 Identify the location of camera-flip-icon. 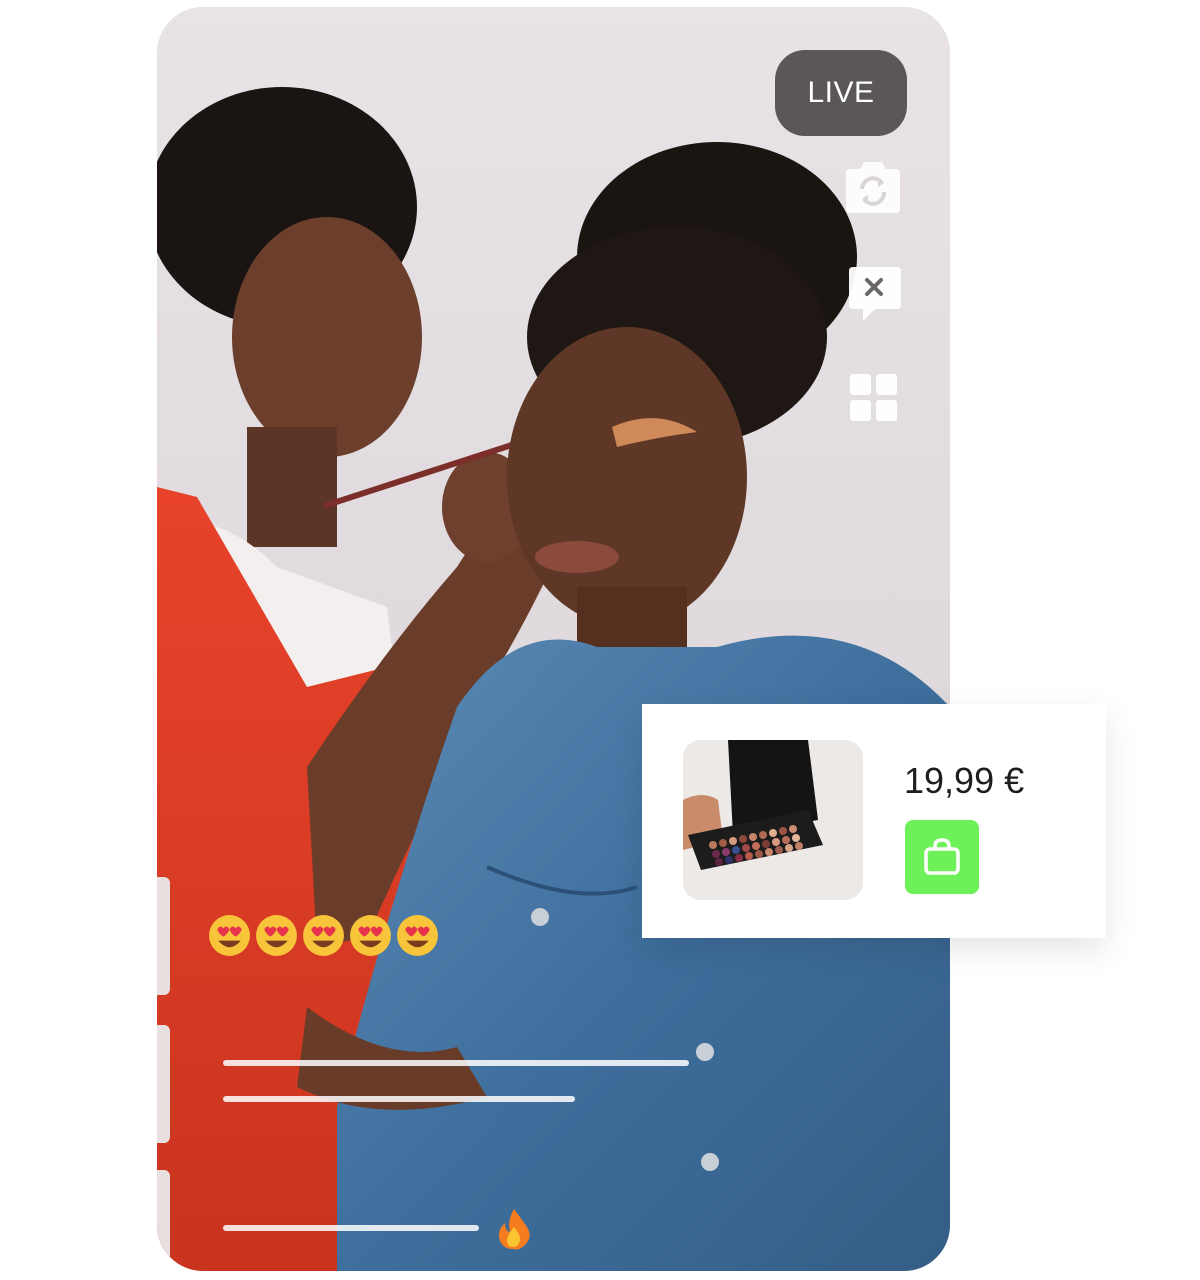
(873, 187).